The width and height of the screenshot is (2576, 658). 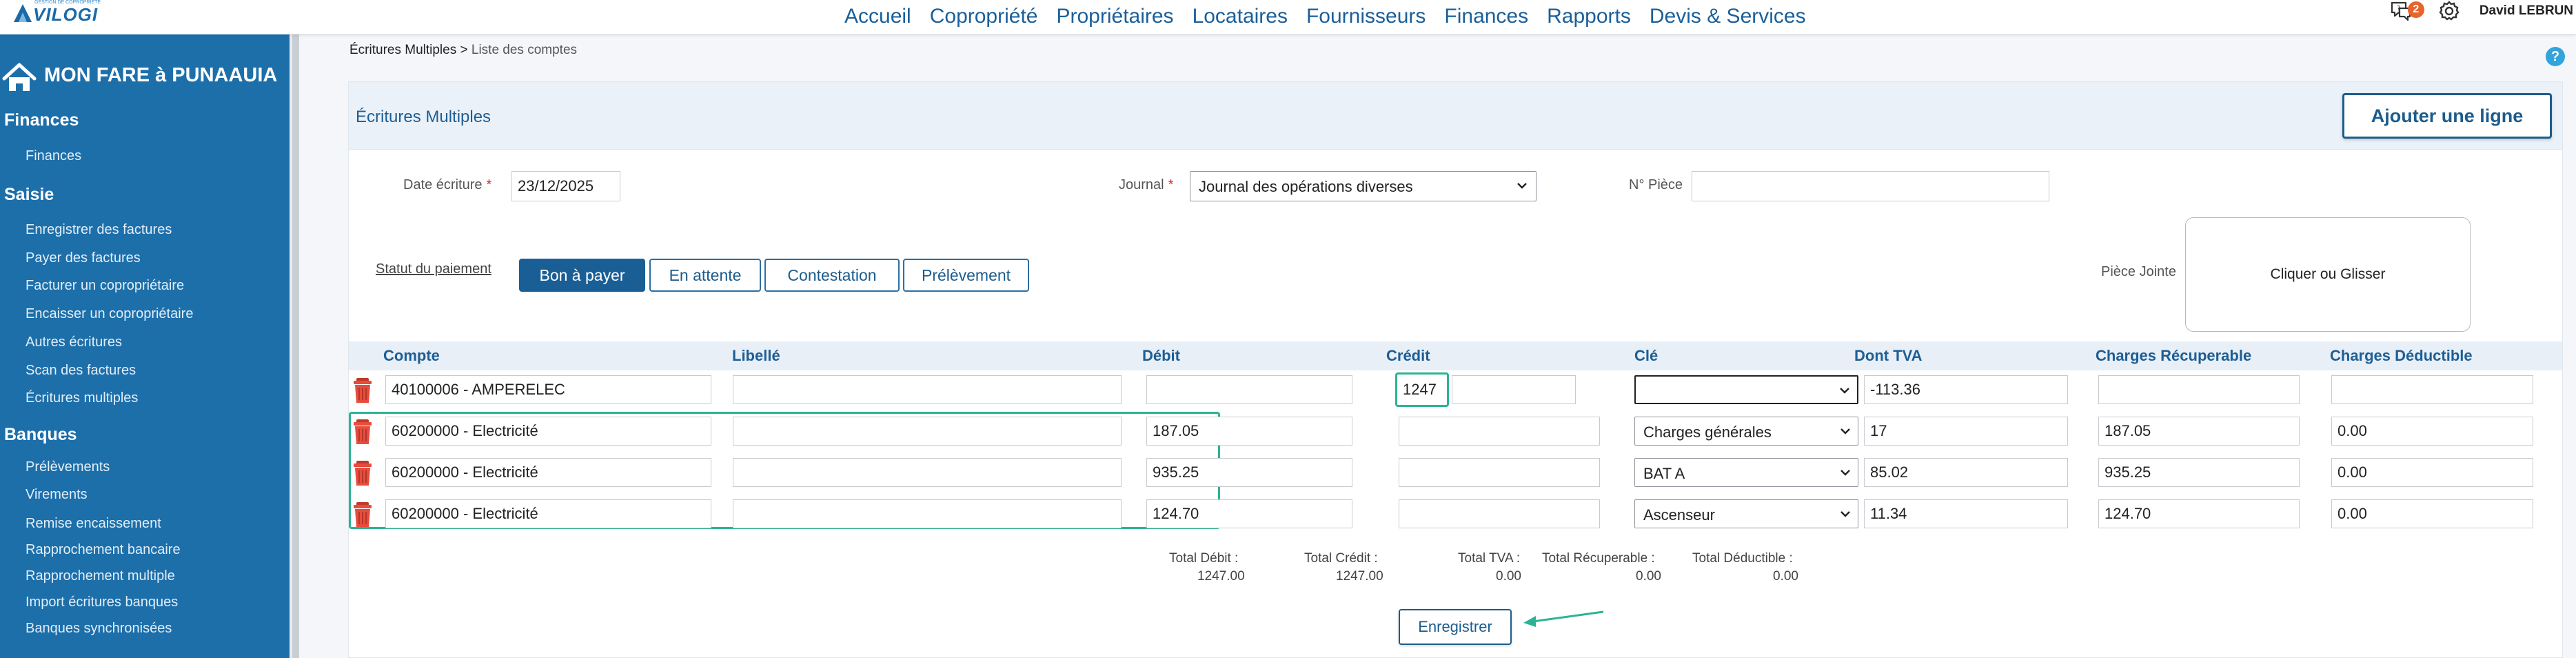 I want to click on sidebar-scrollbar, so click(x=294, y=346).